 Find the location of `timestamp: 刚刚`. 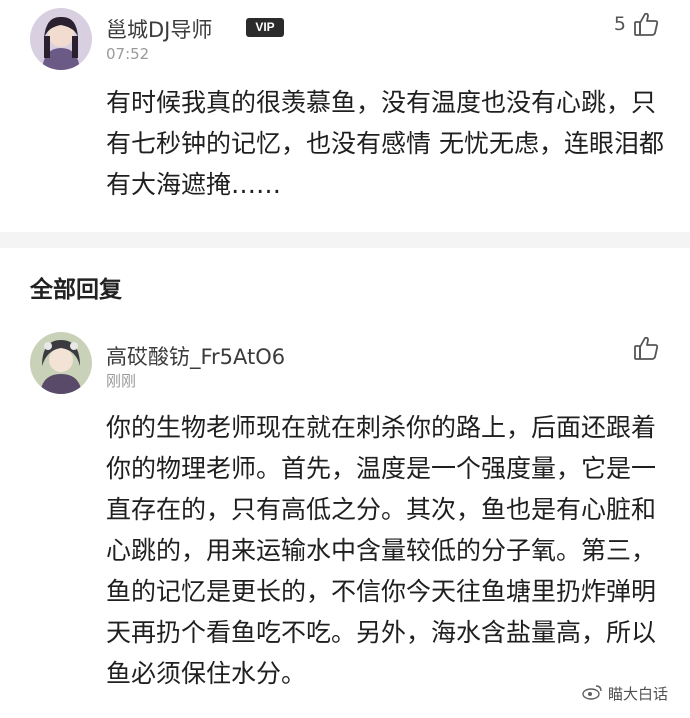

timestamp: 刚刚 is located at coordinates (121, 381).